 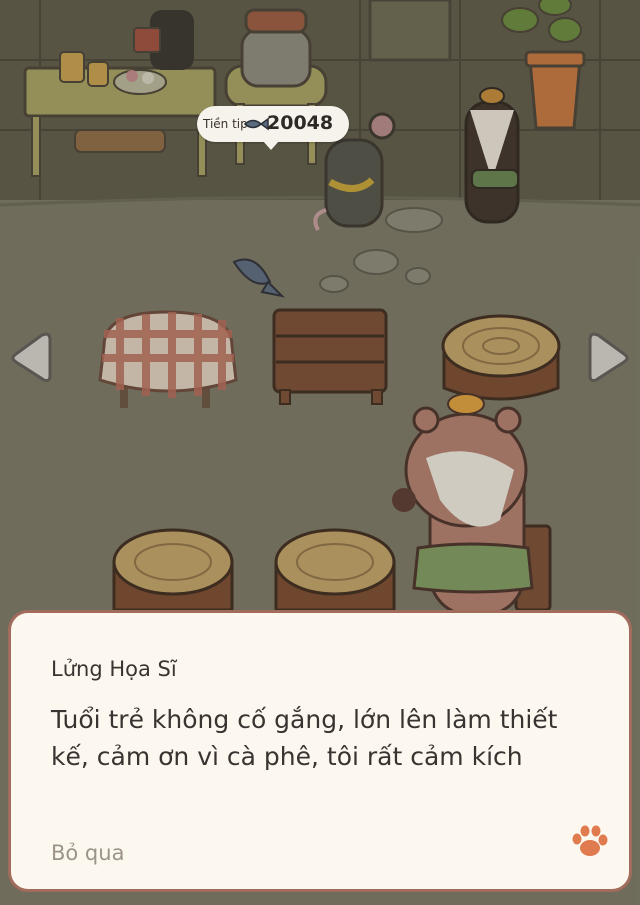 I want to click on arrow-left-icon, so click(x=31, y=357).